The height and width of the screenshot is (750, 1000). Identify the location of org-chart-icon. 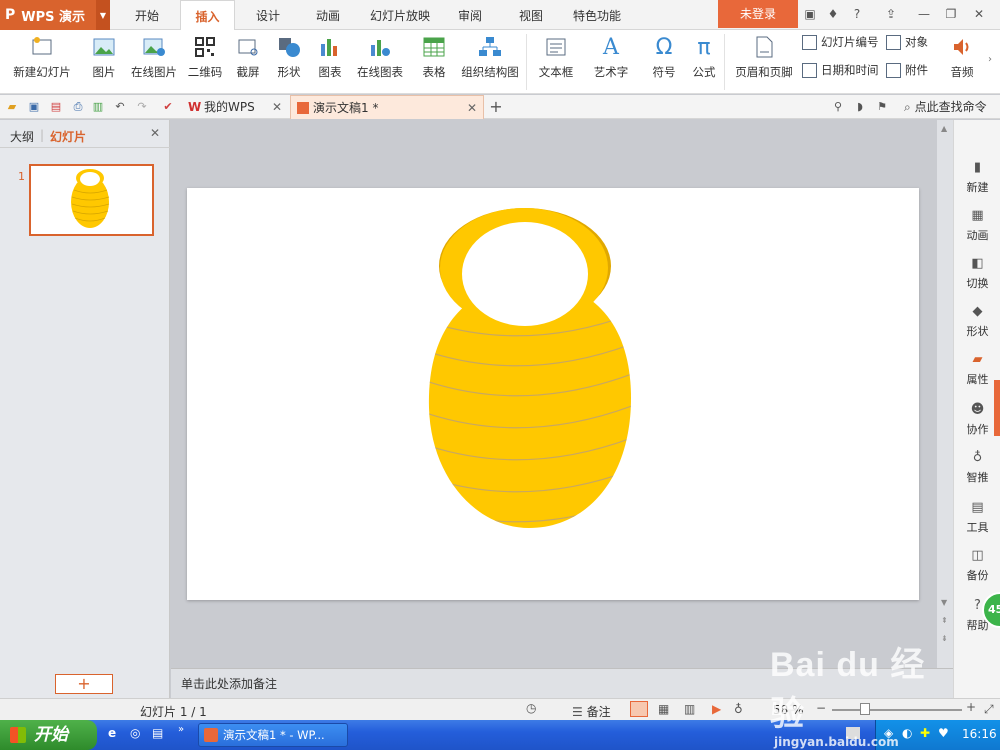
(490, 47).